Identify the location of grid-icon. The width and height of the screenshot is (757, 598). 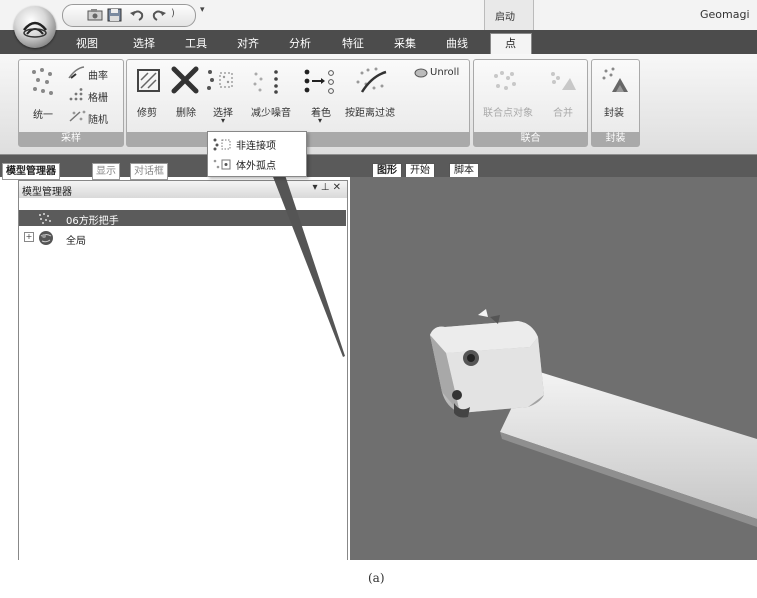
(77, 95).